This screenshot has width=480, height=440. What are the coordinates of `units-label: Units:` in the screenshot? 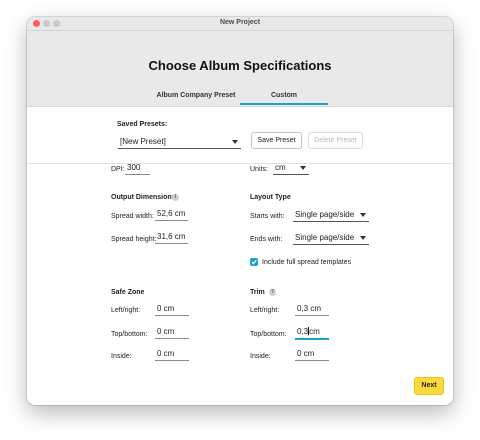 It's located at (259, 169).